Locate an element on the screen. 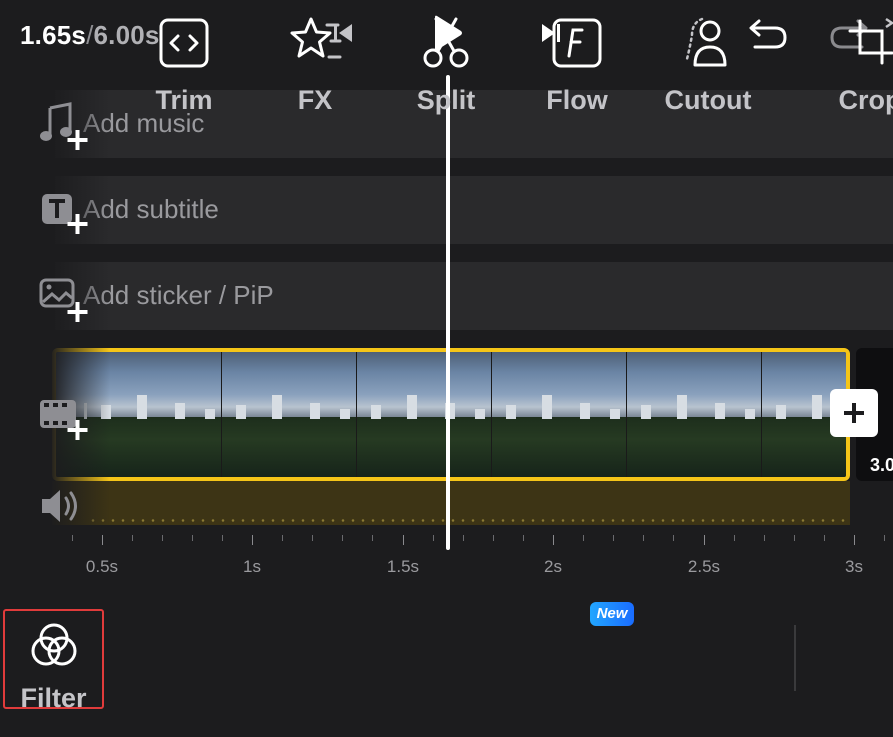 This screenshot has height=737, width=893. add-clip-button is located at coordinates (854, 413).